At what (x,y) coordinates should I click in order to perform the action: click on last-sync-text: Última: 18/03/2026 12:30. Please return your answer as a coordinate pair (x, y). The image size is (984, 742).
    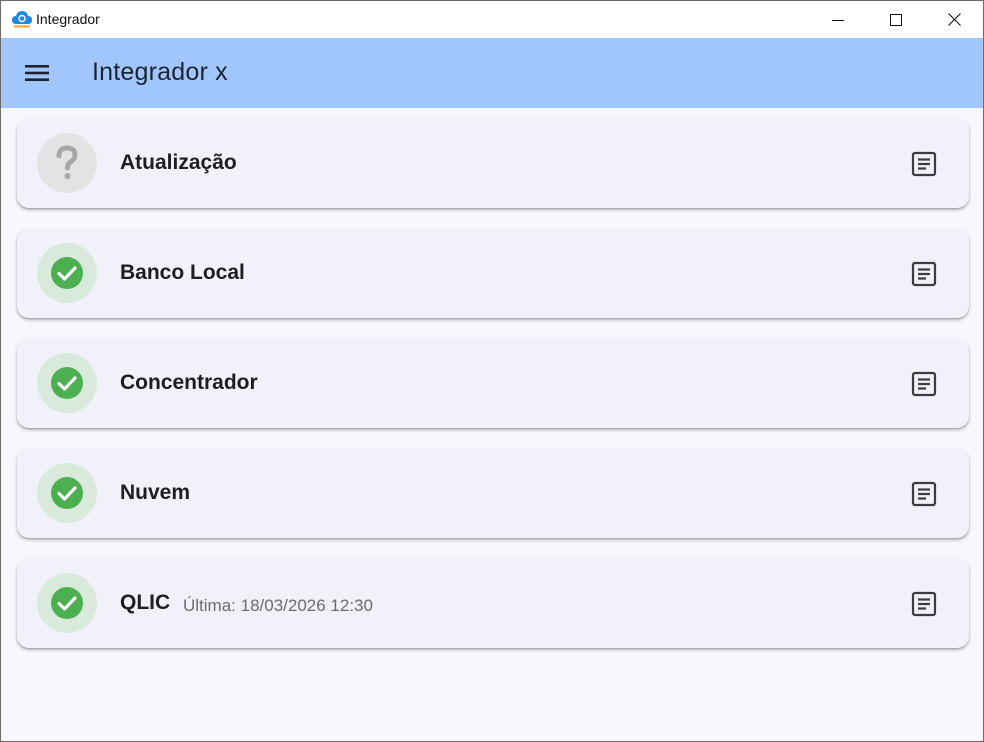
    Looking at the image, I should click on (278, 605).